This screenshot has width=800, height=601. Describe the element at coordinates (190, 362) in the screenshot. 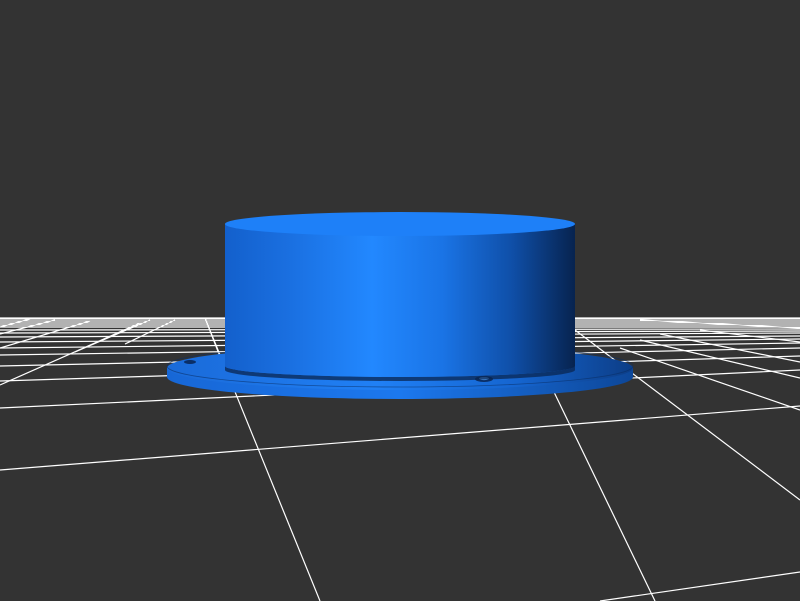

I see `mounting-hole` at that location.